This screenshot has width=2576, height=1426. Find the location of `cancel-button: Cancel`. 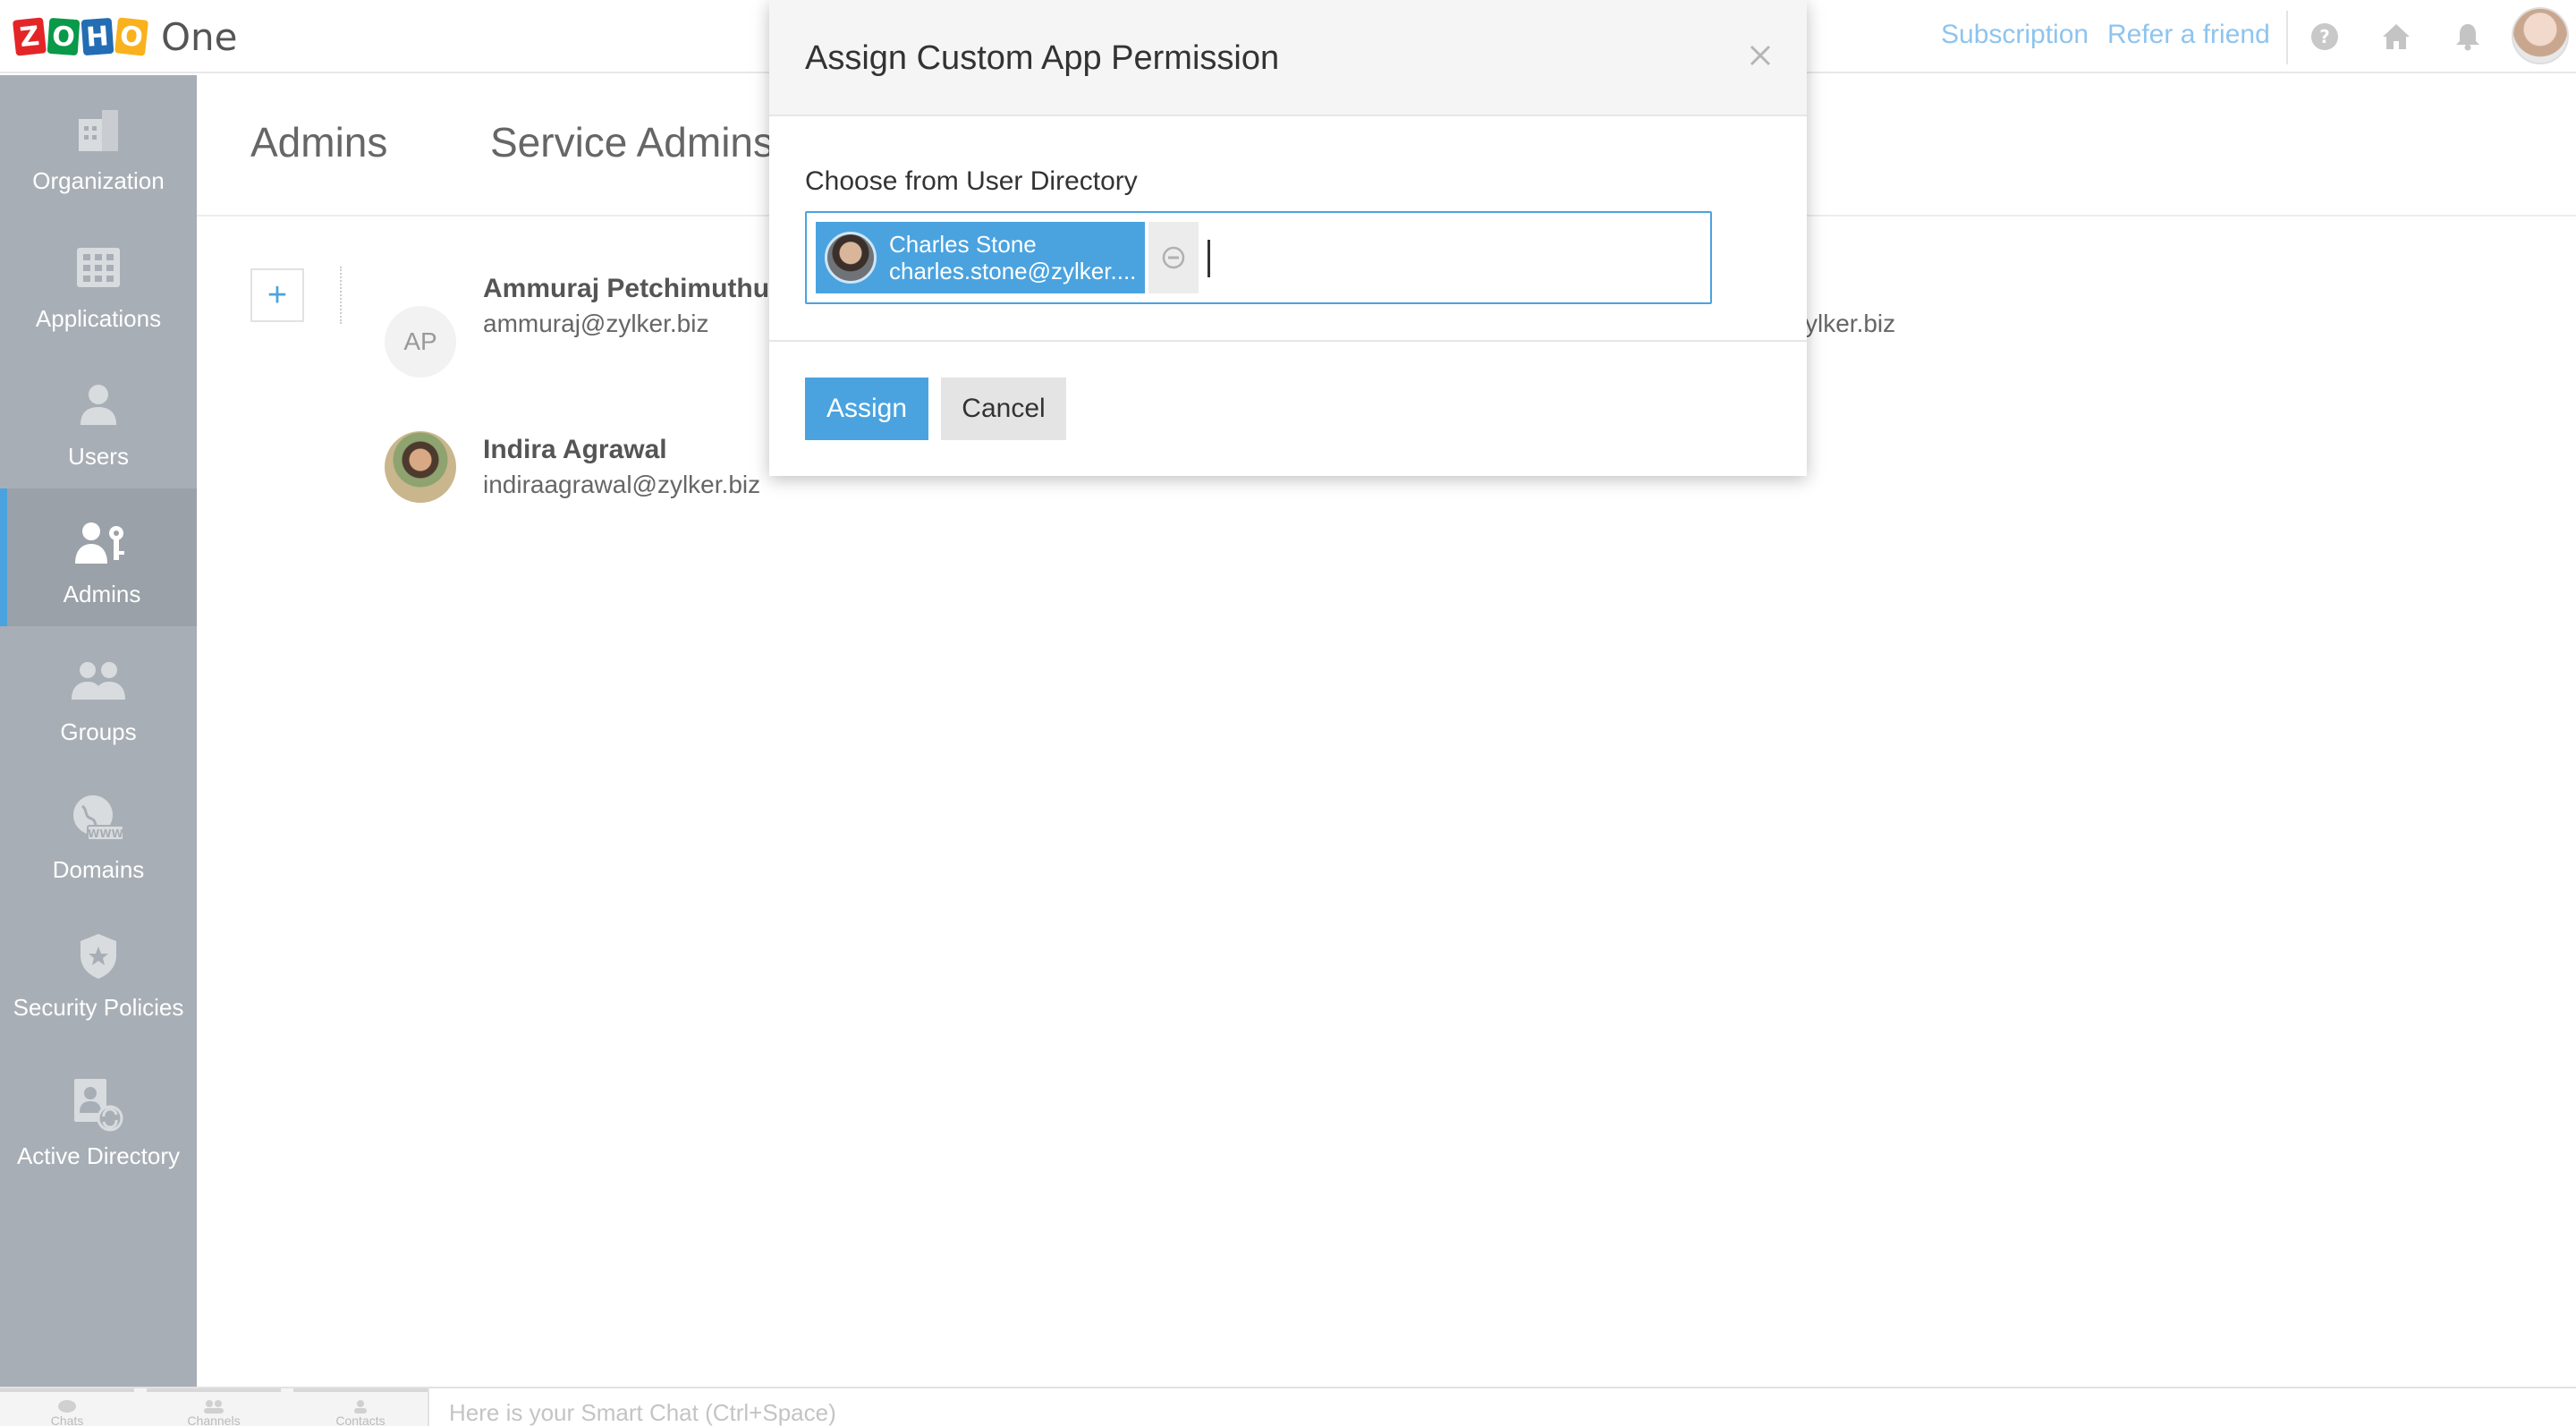

cancel-button: Cancel is located at coordinates (1003, 409).